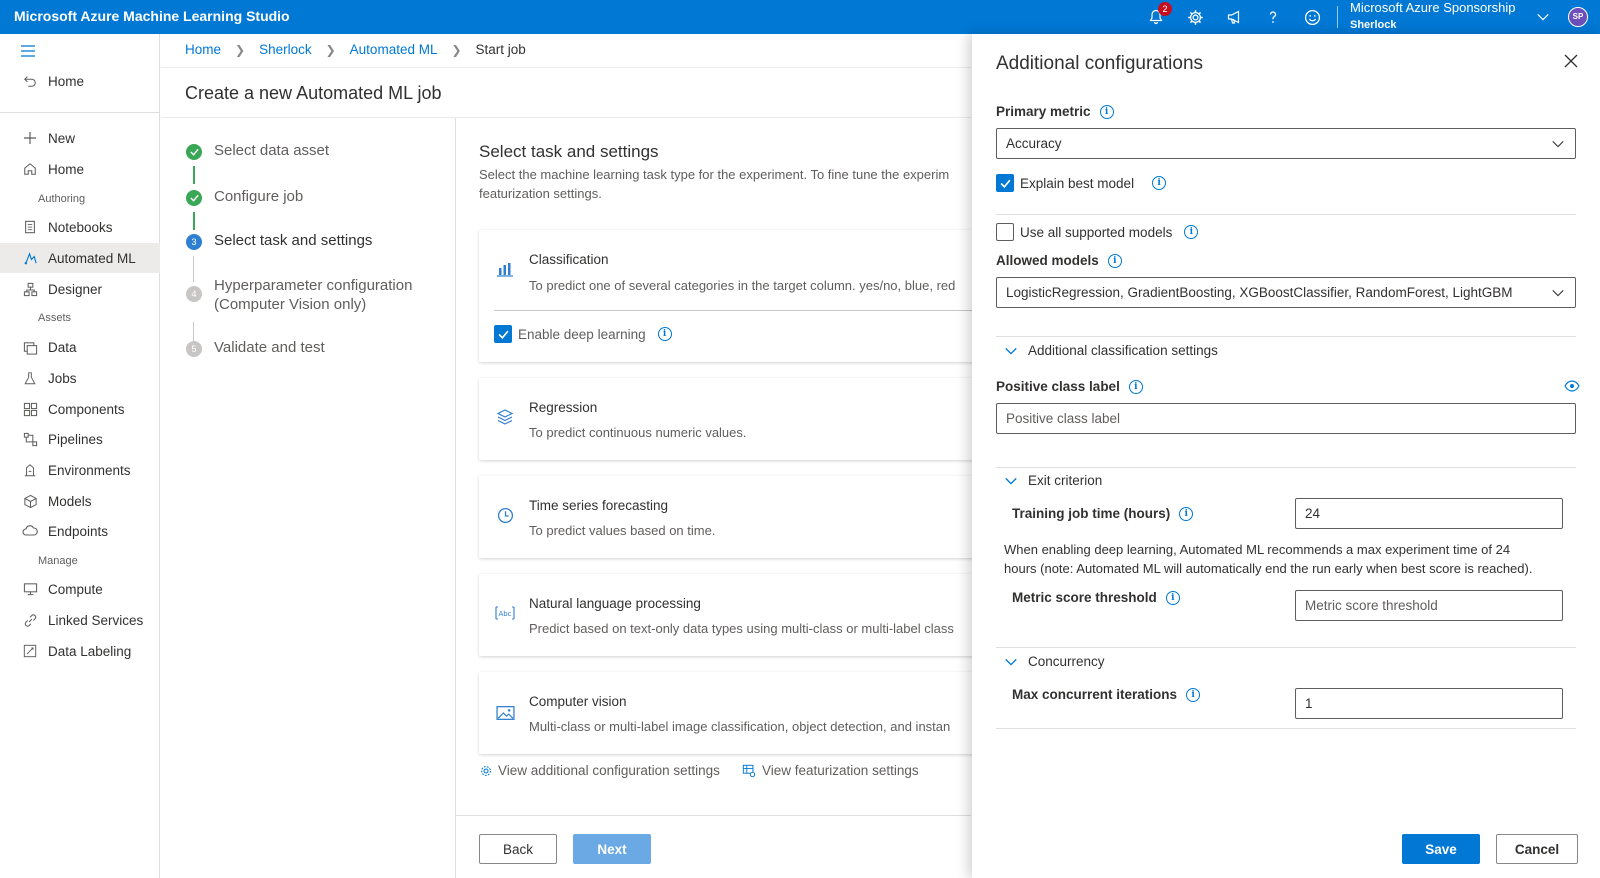  What do you see at coordinates (1572, 62) in the screenshot?
I see `close-icon` at bounding box center [1572, 62].